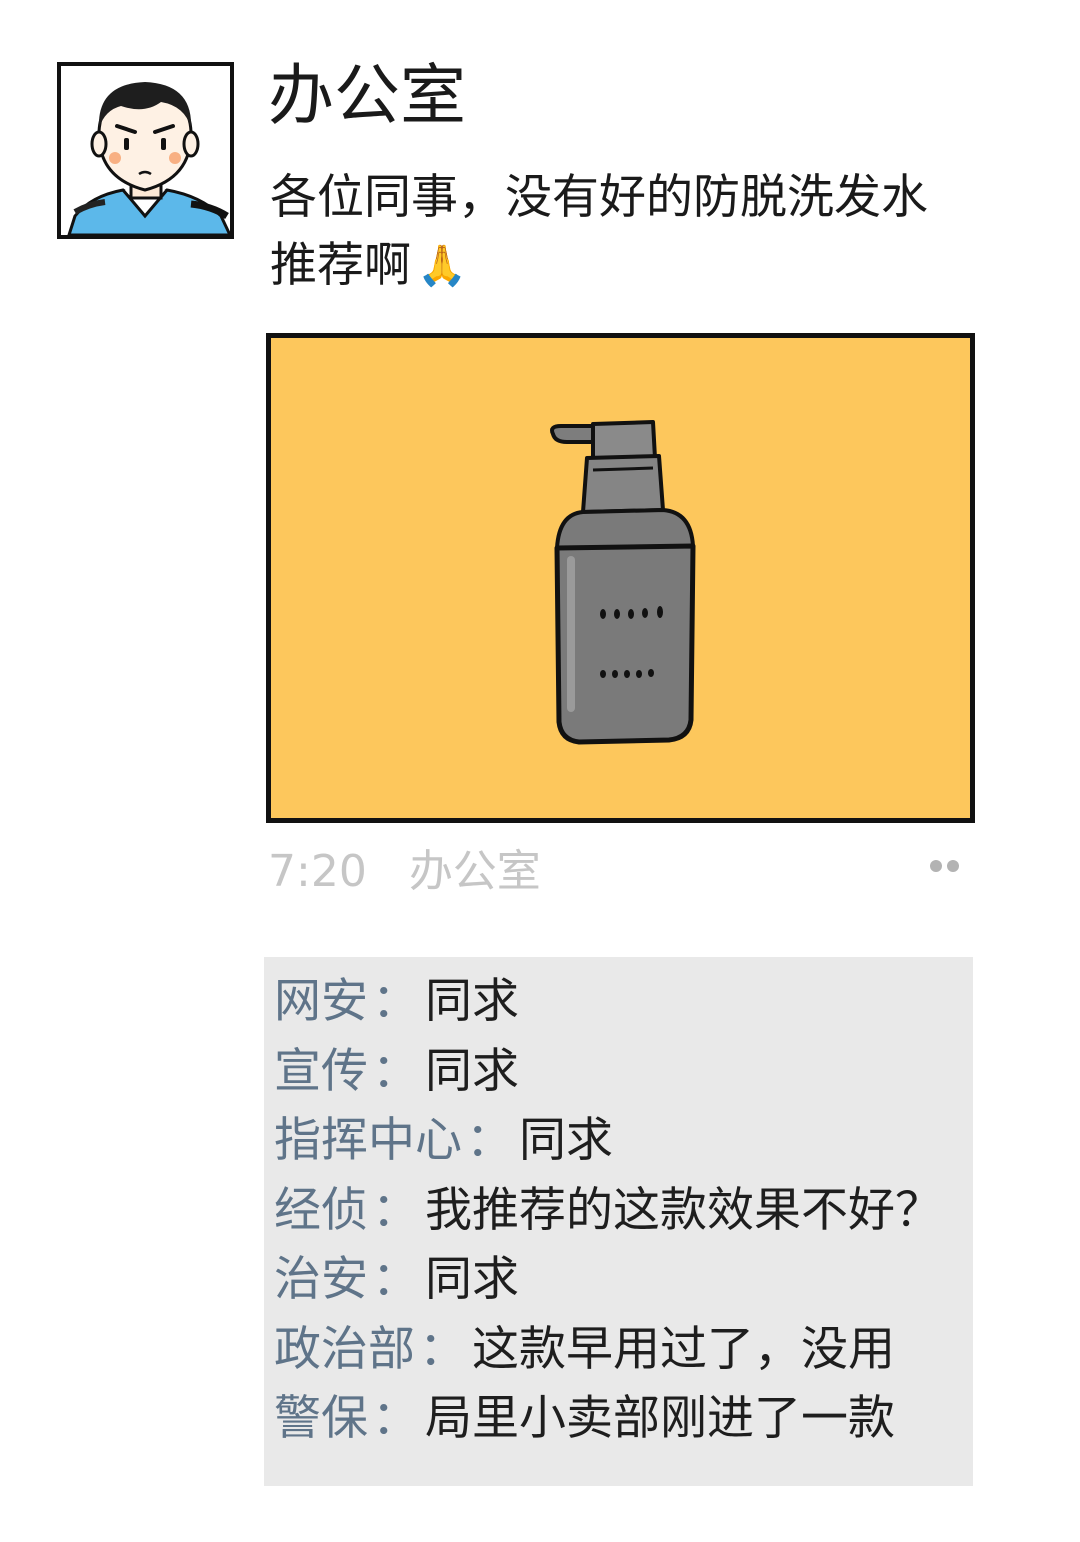 This screenshot has height=1542, width=1080. What do you see at coordinates (623, 1002) in the screenshot?
I see `comment-item: 网安： 同求` at bounding box center [623, 1002].